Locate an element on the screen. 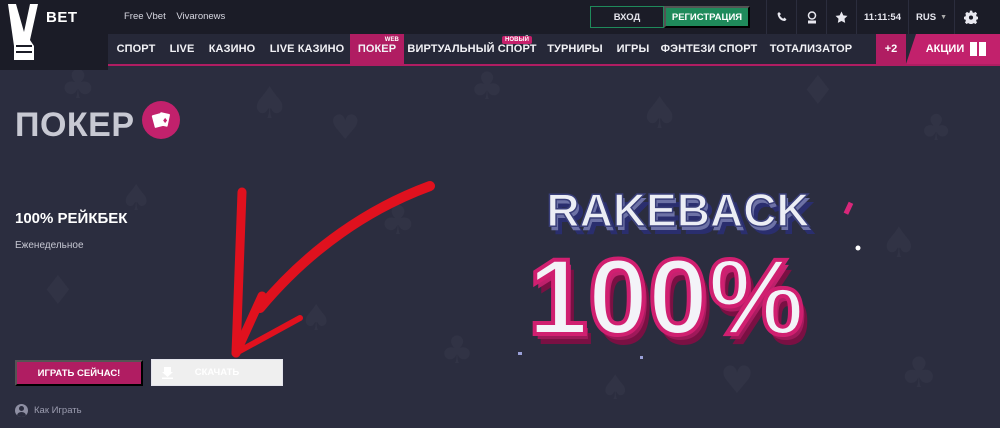 The width and height of the screenshot is (1000, 428). nav-item-label: ПОКЕР is located at coordinates (377, 49).